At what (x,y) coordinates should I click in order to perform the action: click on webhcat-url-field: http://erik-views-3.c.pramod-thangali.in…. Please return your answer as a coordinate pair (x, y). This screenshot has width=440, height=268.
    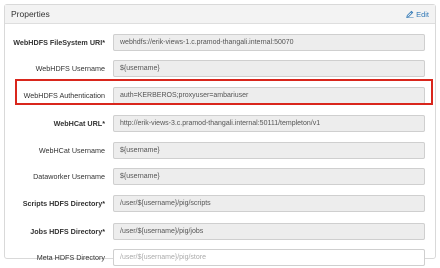
    Looking at the image, I should click on (269, 123).